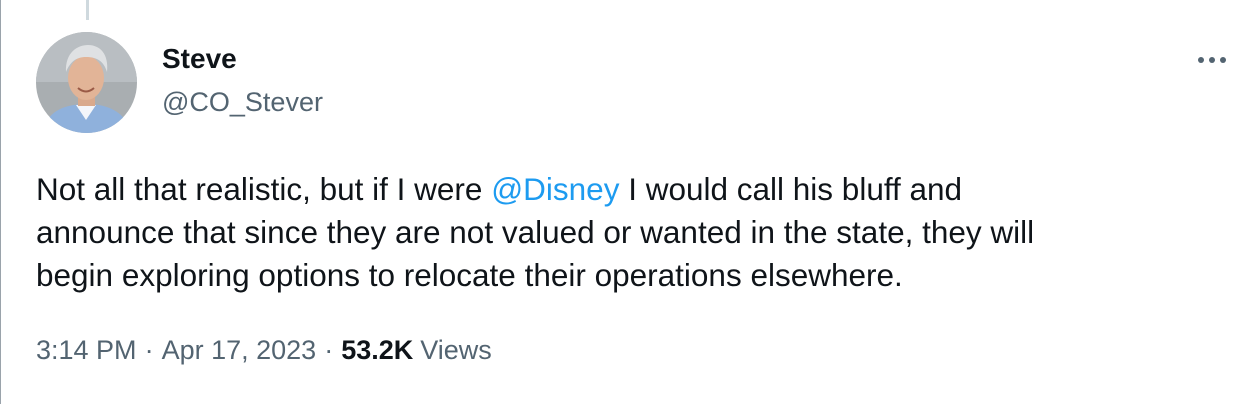 Image resolution: width=1260 pixels, height=404 pixels. Describe the element at coordinates (86, 350) in the screenshot. I see `tweet-time: 3:14 PM` at that location.